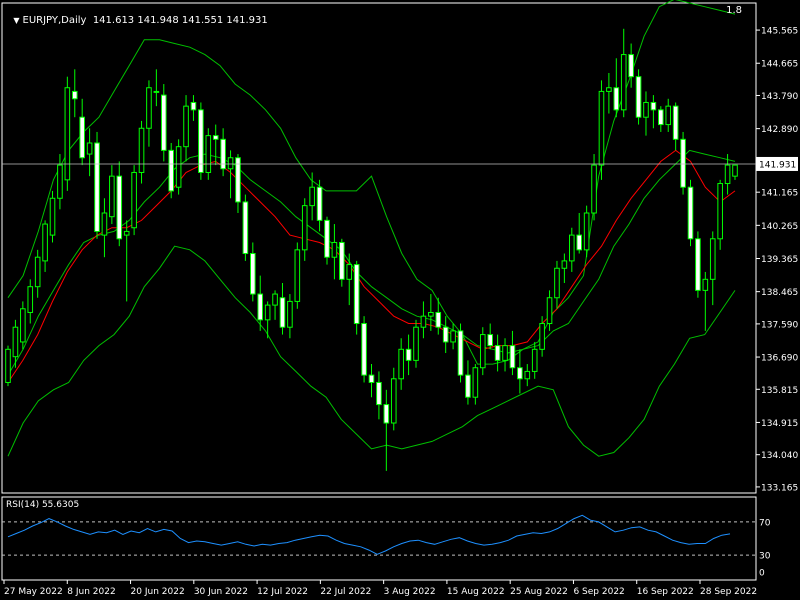 Image resolution: width=800 pixels, height=600 pixels. Describe the element at coordinates (665, 592) in the screenshot. I see `time-tick-label: 16 Sep 2022` at that location.